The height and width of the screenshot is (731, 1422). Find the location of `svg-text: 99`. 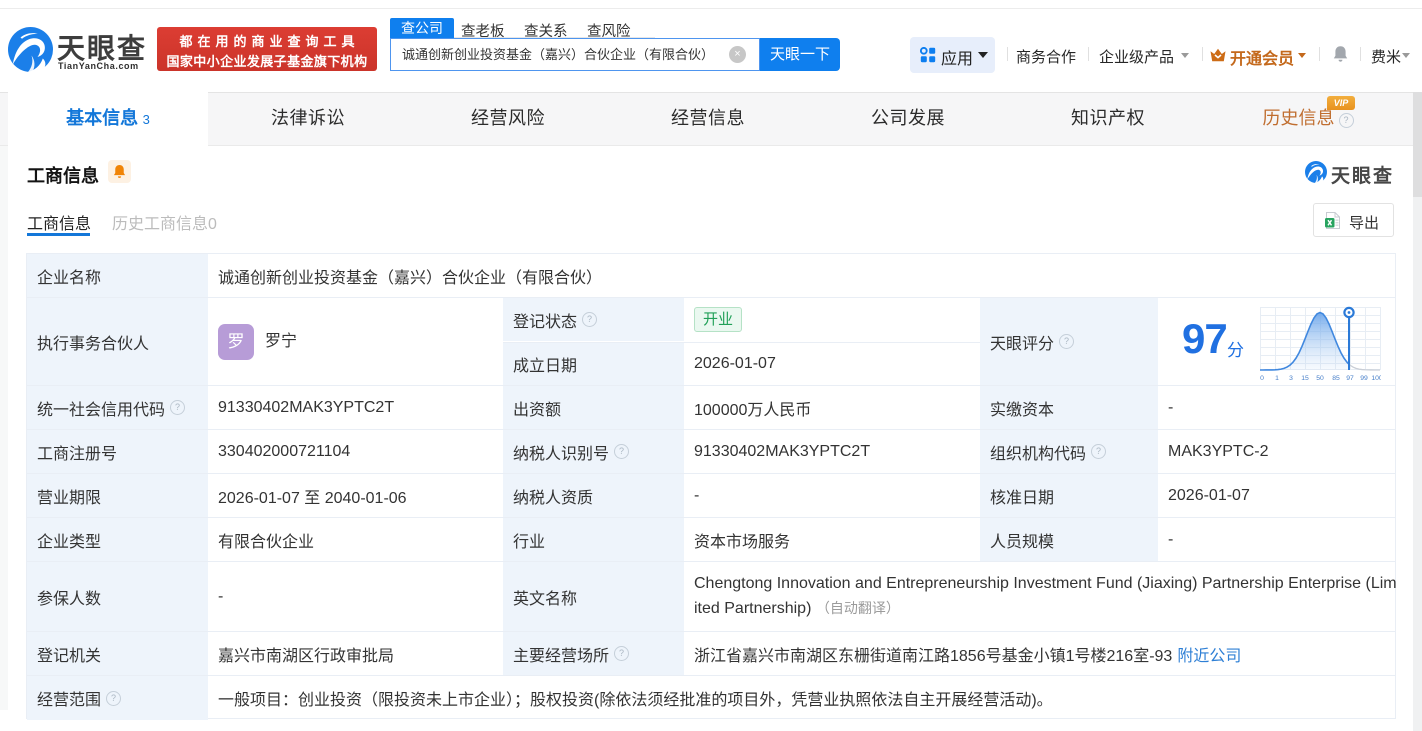

svg-text: 99 is located at coordinates (1364, 378).